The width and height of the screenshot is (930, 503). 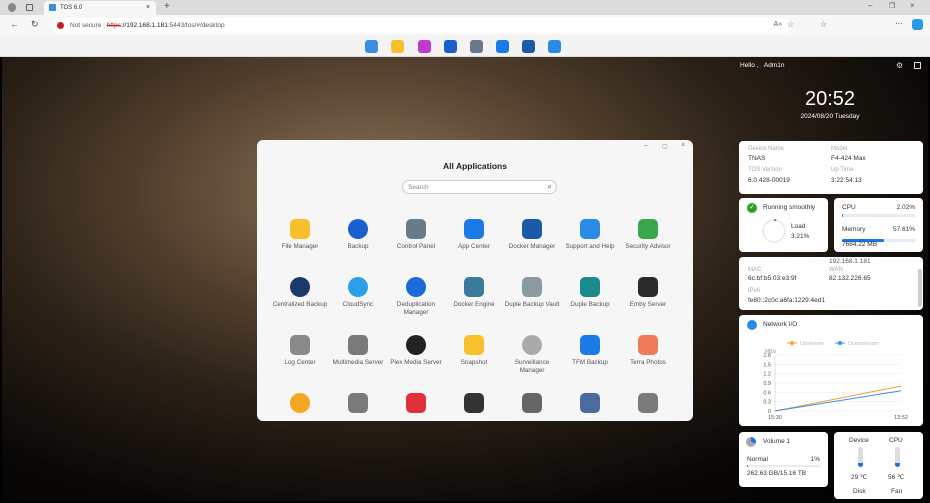 What do you see at coordinates (767, 365) in the screenshot?
I see `y-tick-label: 1.5` at bounding box center [767, 365].